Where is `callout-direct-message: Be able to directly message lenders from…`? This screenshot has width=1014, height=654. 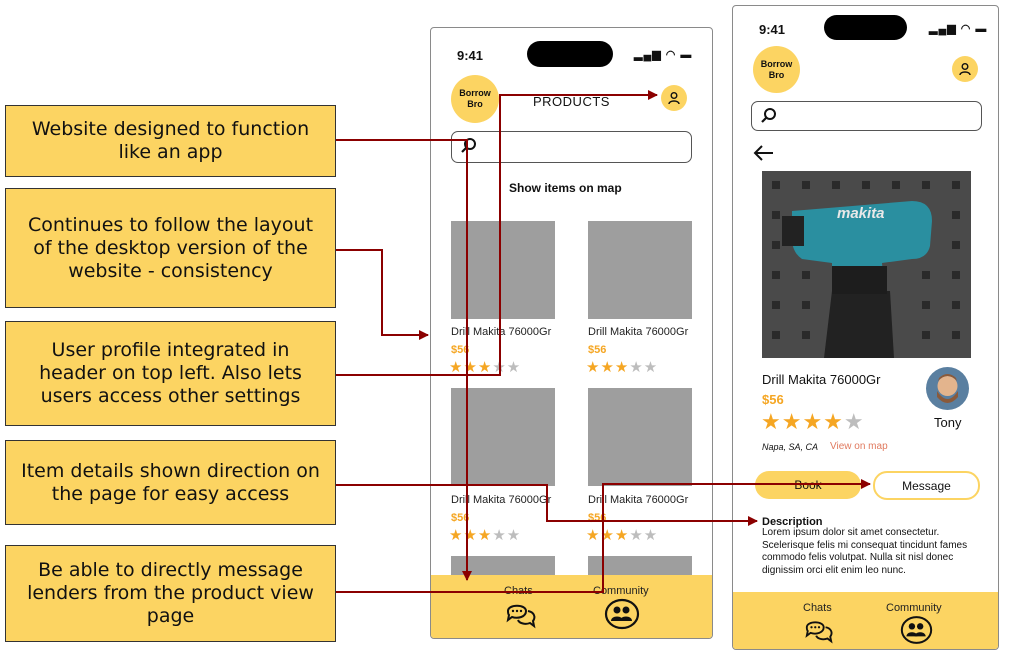
callout-direct-message: Be able to directly message lenders from… is located at coordinates (170, 593).